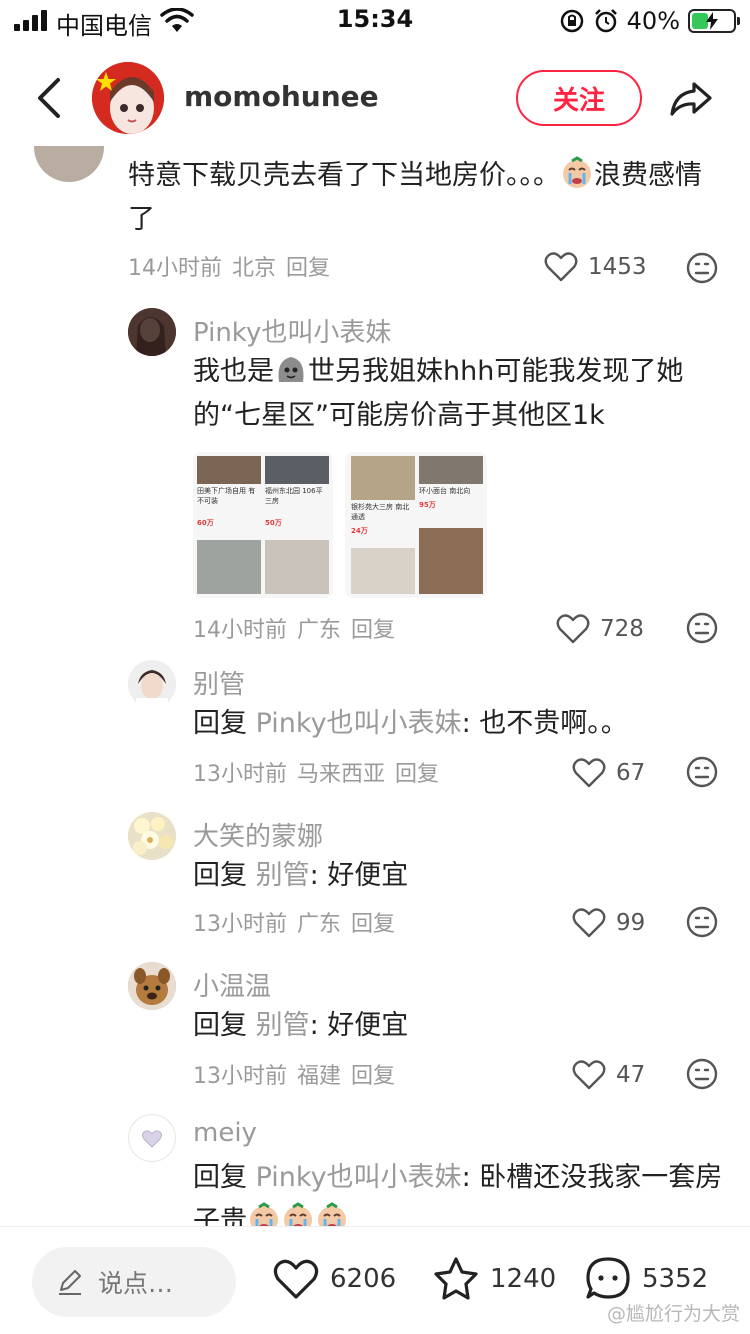 Image resolution: width=750 pixels, height=1334 pixels. Describe the element at coordinates (608, 773) in the screenshot. I see `like-button: 67` at that location.